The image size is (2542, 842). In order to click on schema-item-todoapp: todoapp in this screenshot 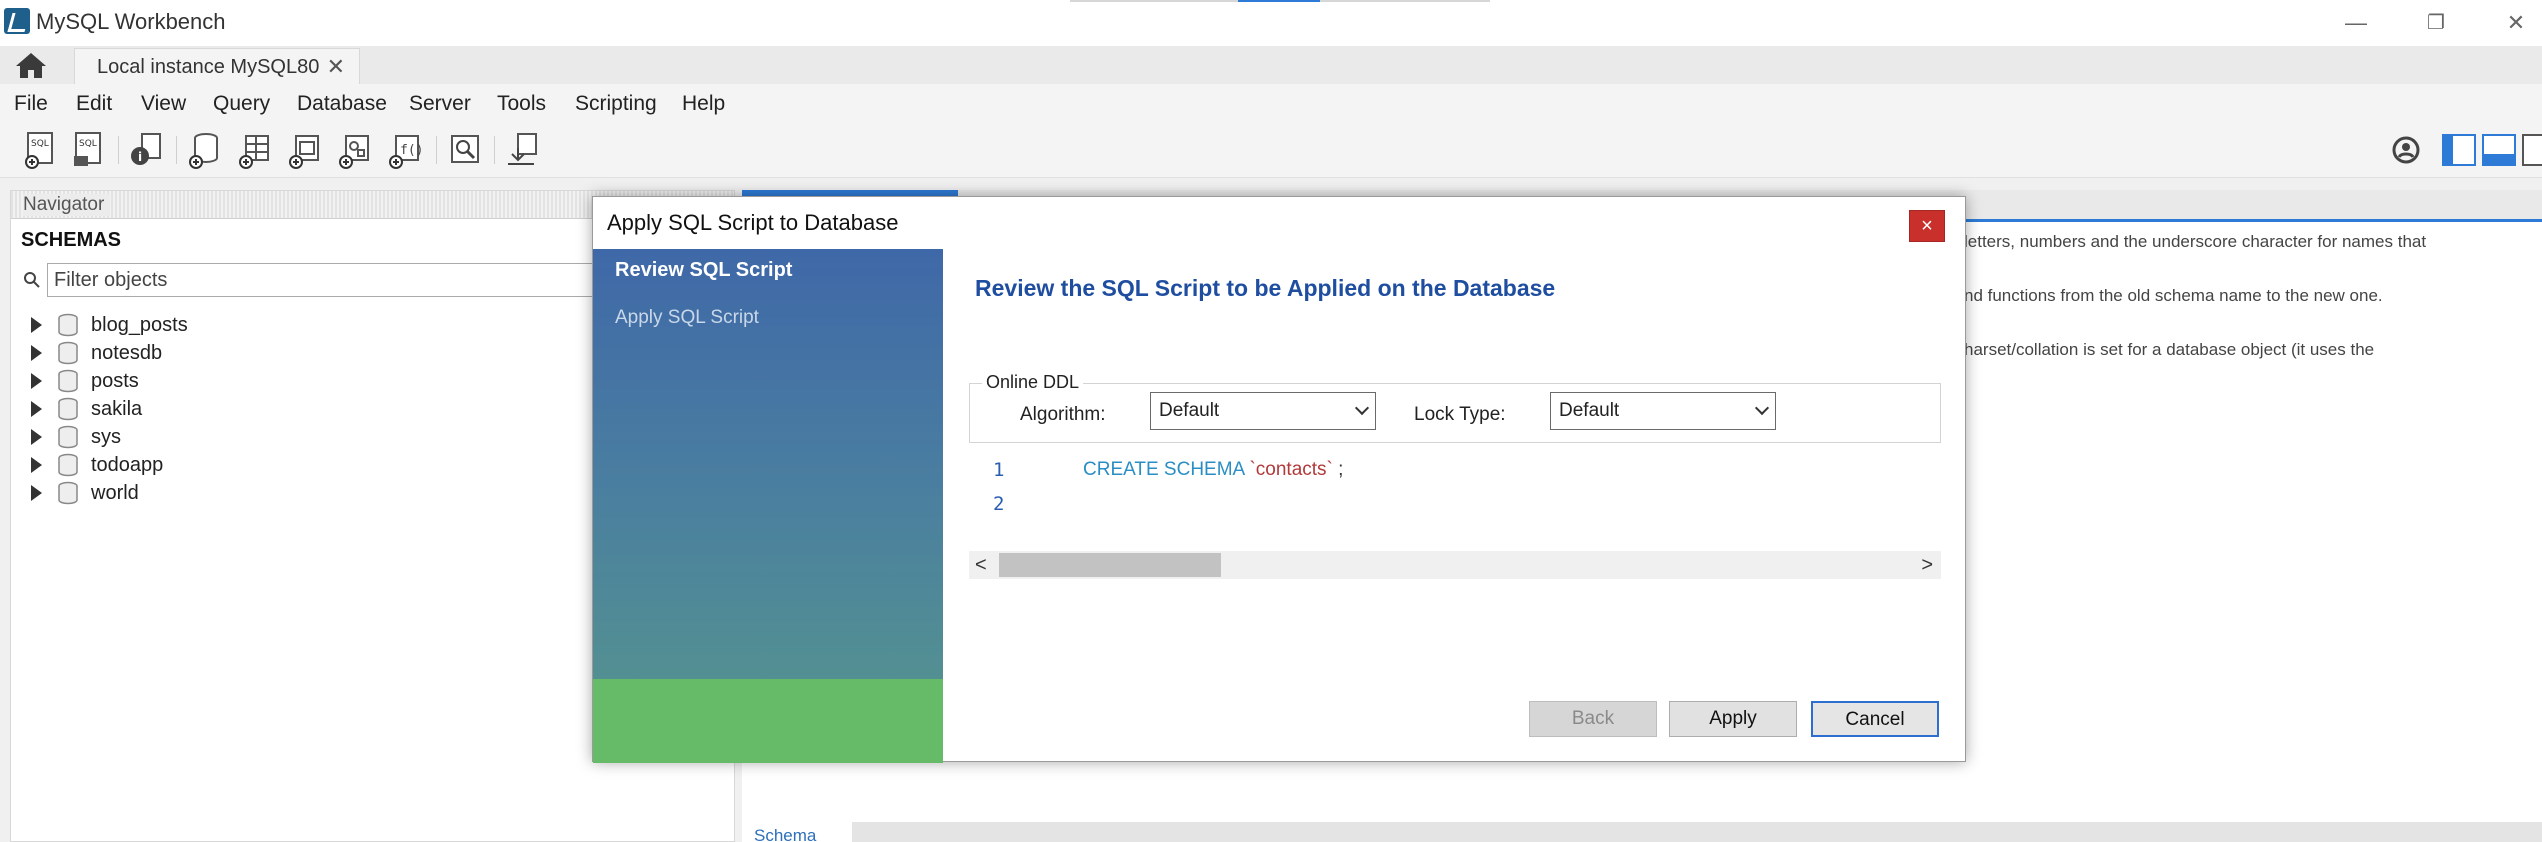, I will do `click(271, 465)`.